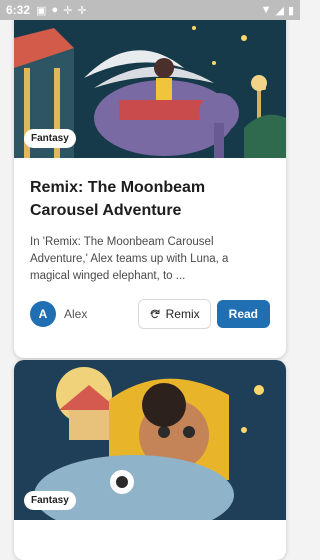 The image size is (320, 560). I want to click on remix-button: Remix, so click(174, 314).